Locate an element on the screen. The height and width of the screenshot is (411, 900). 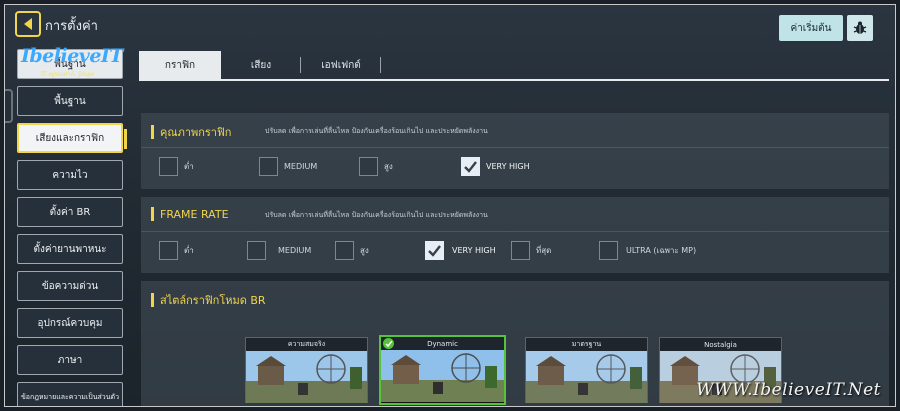
section-title: FRAME RATE is located at coordinates (194, 214).